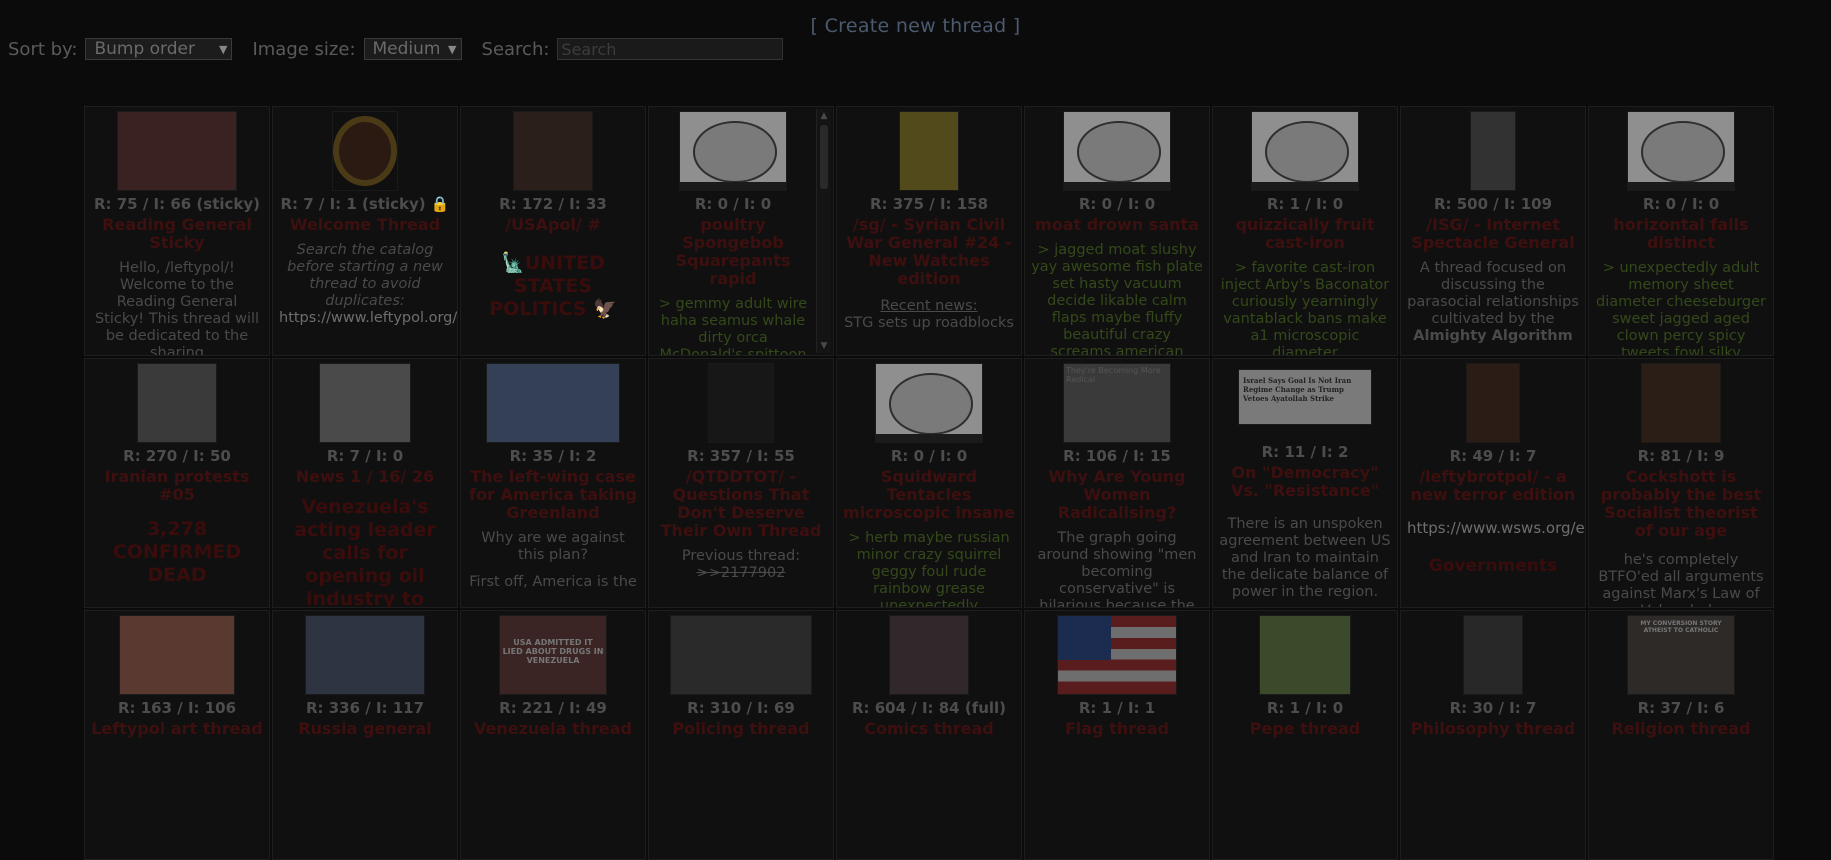 Image resolution: width=1831 pixels, height=860 pixels. I want to click on thread-link: https://www.leftypol.org/, so click(368, 318).